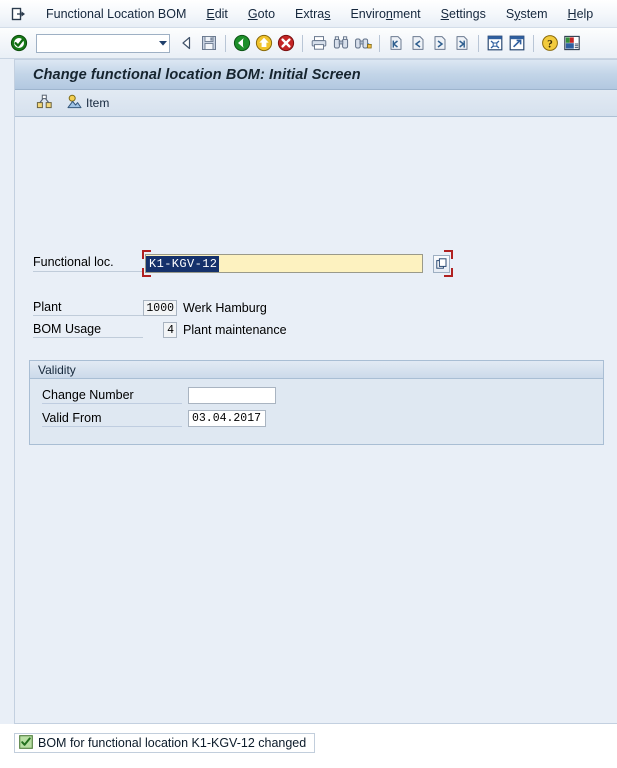 The width and height of the screenshot is (617, 768). I want to click on command-input, so click(97, 43).